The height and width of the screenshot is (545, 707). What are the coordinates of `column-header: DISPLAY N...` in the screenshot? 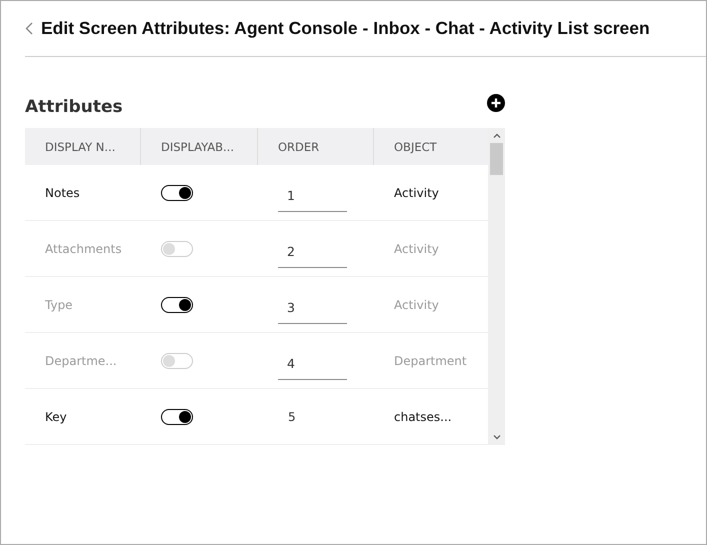 It's located at (83, 146).